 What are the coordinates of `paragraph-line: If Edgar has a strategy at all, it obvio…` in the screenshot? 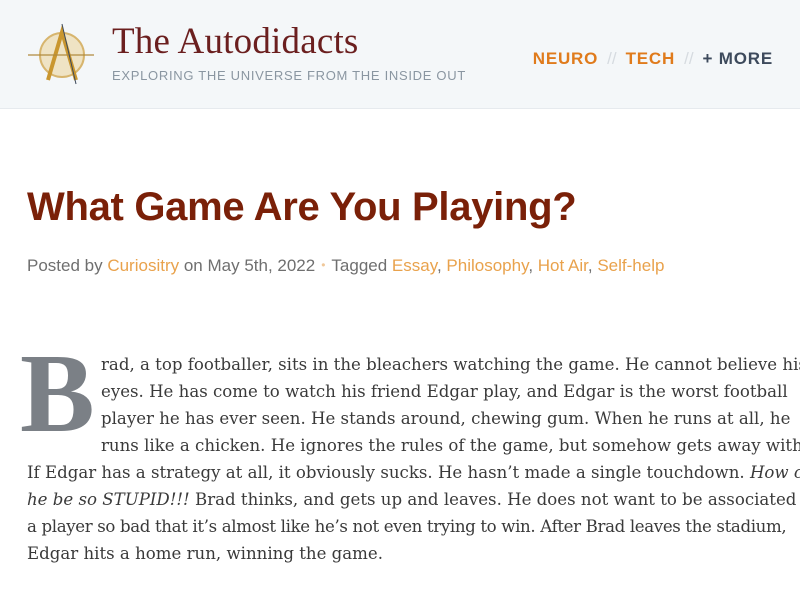 It's located at (413, 472).